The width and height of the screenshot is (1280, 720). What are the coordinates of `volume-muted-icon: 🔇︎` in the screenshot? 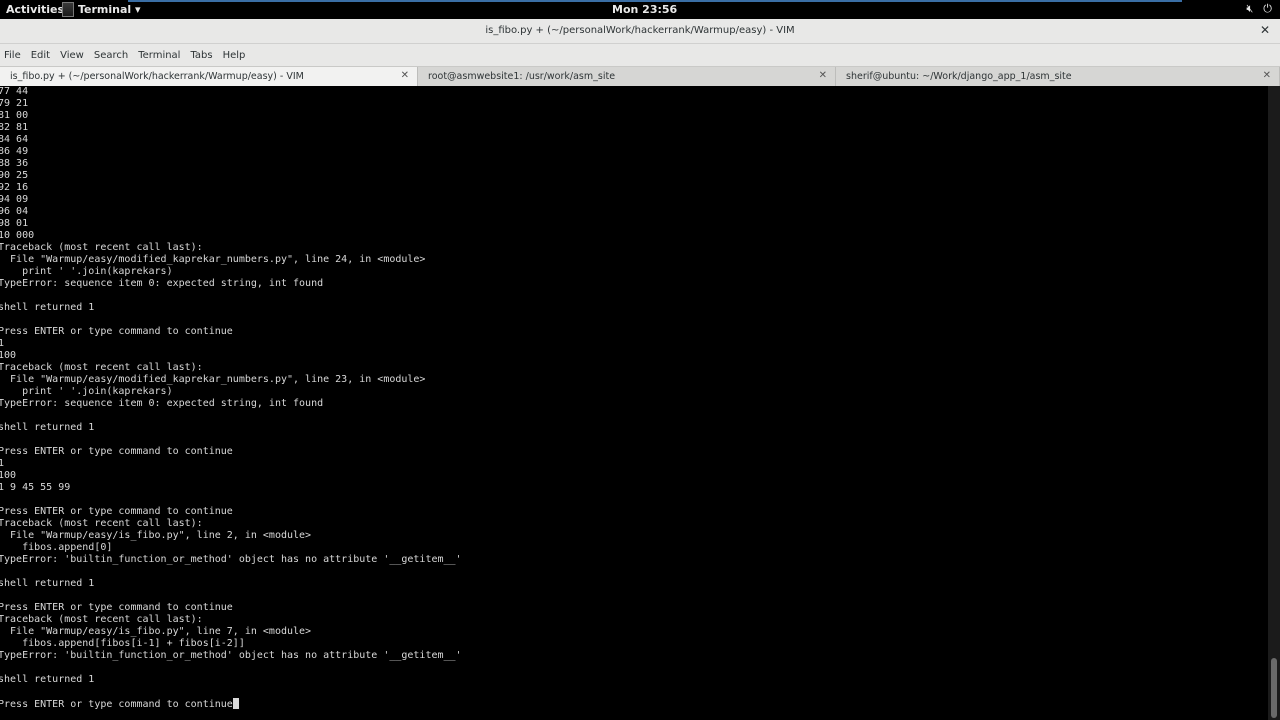 It's located at (1249, 9).